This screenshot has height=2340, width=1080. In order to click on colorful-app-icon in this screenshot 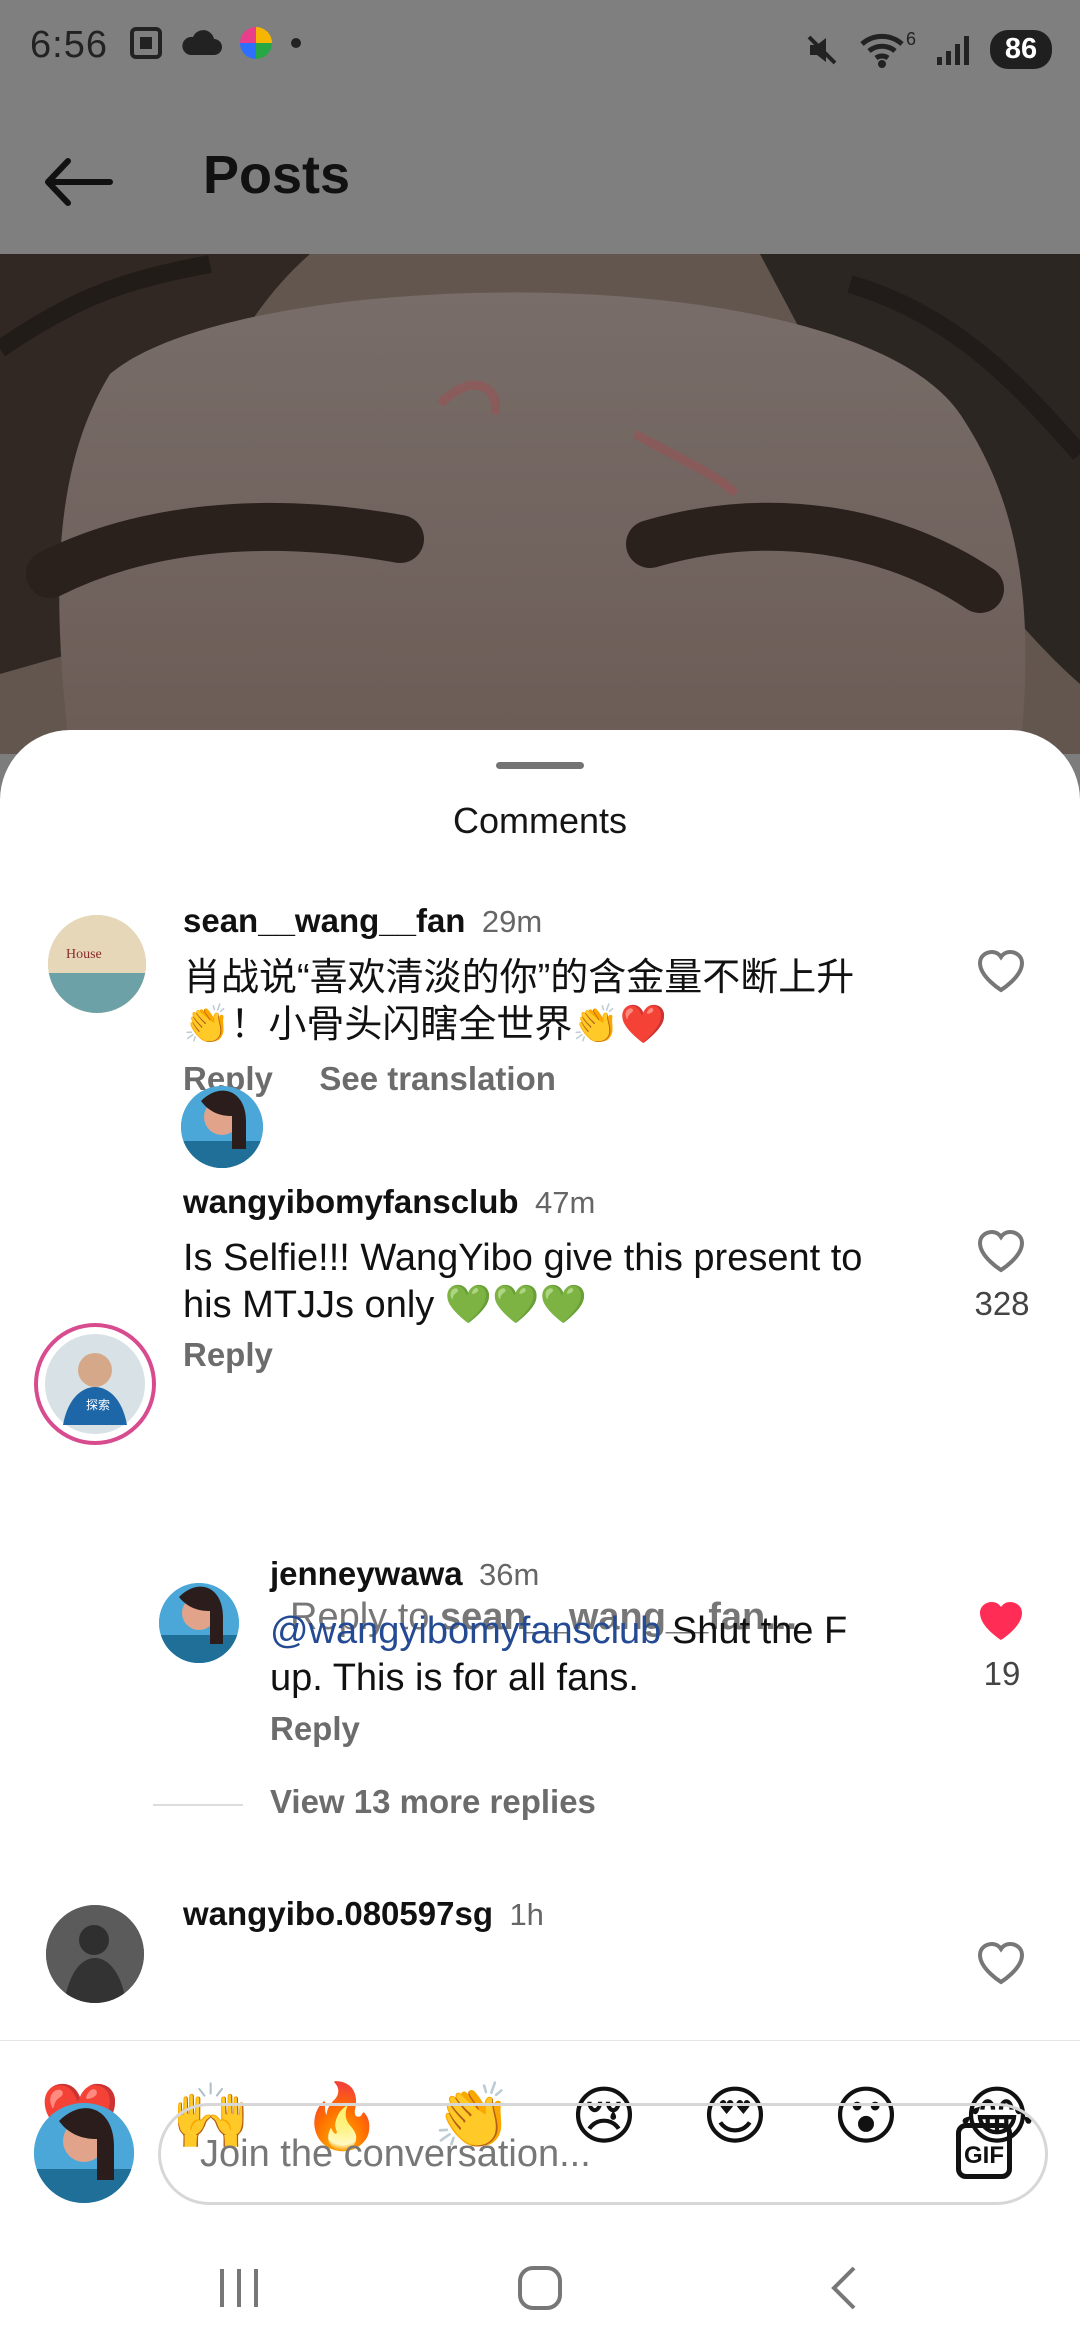, I will do `click(256, 43)`.